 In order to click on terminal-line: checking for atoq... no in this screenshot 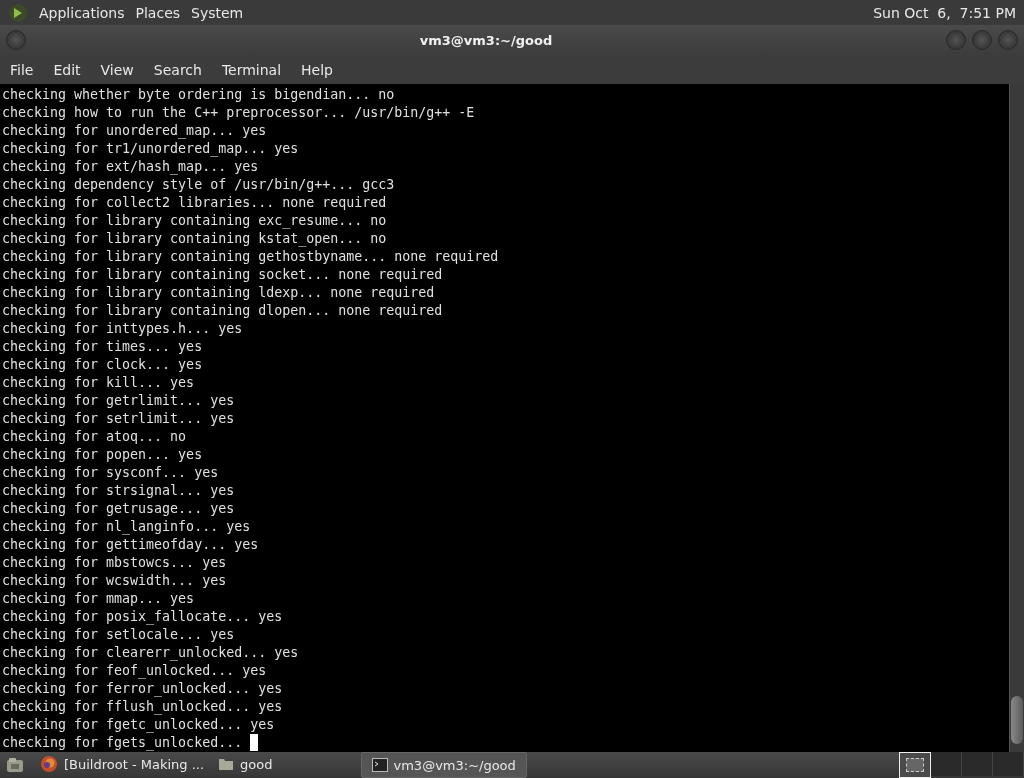, I will do `click(94, 437)`.